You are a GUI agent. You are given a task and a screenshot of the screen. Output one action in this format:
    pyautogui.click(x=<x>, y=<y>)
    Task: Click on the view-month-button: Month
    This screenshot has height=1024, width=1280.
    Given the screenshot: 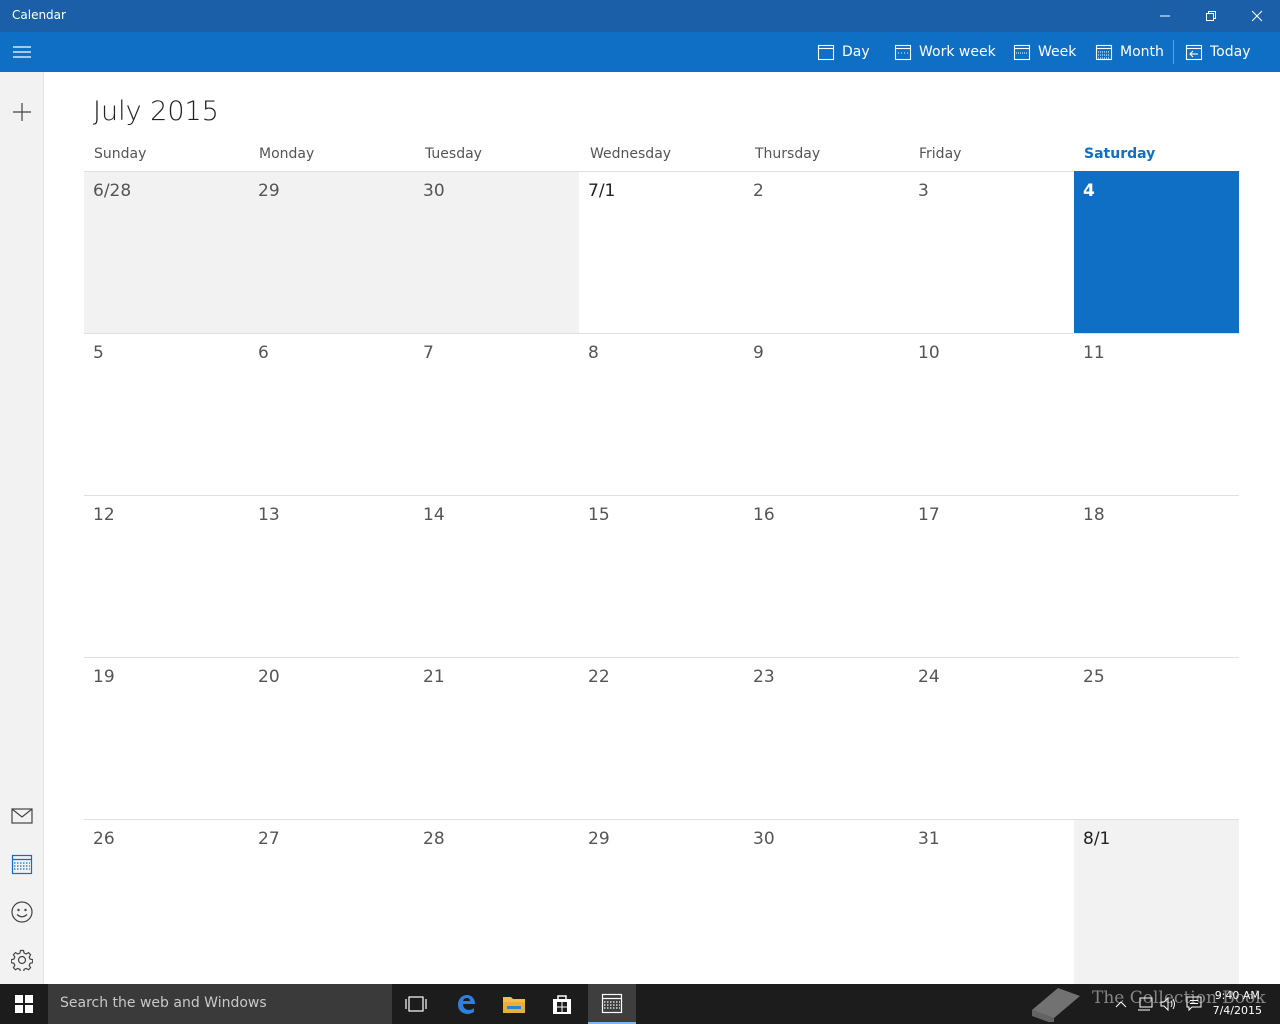 What is the action you would take?
    pyautogui.click(x=1129, y=52)
    